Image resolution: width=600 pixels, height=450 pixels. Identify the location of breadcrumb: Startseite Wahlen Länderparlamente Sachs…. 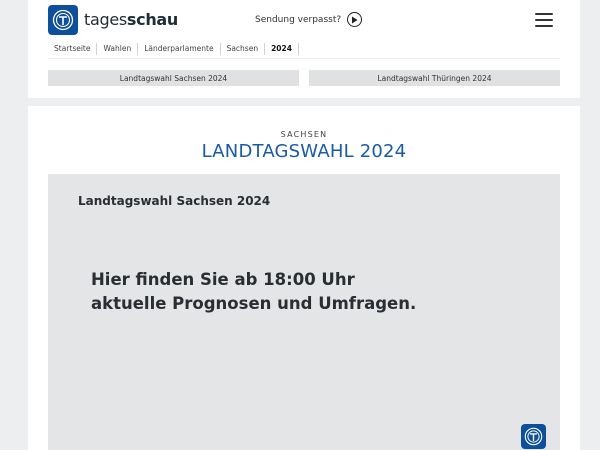
(173, 49).